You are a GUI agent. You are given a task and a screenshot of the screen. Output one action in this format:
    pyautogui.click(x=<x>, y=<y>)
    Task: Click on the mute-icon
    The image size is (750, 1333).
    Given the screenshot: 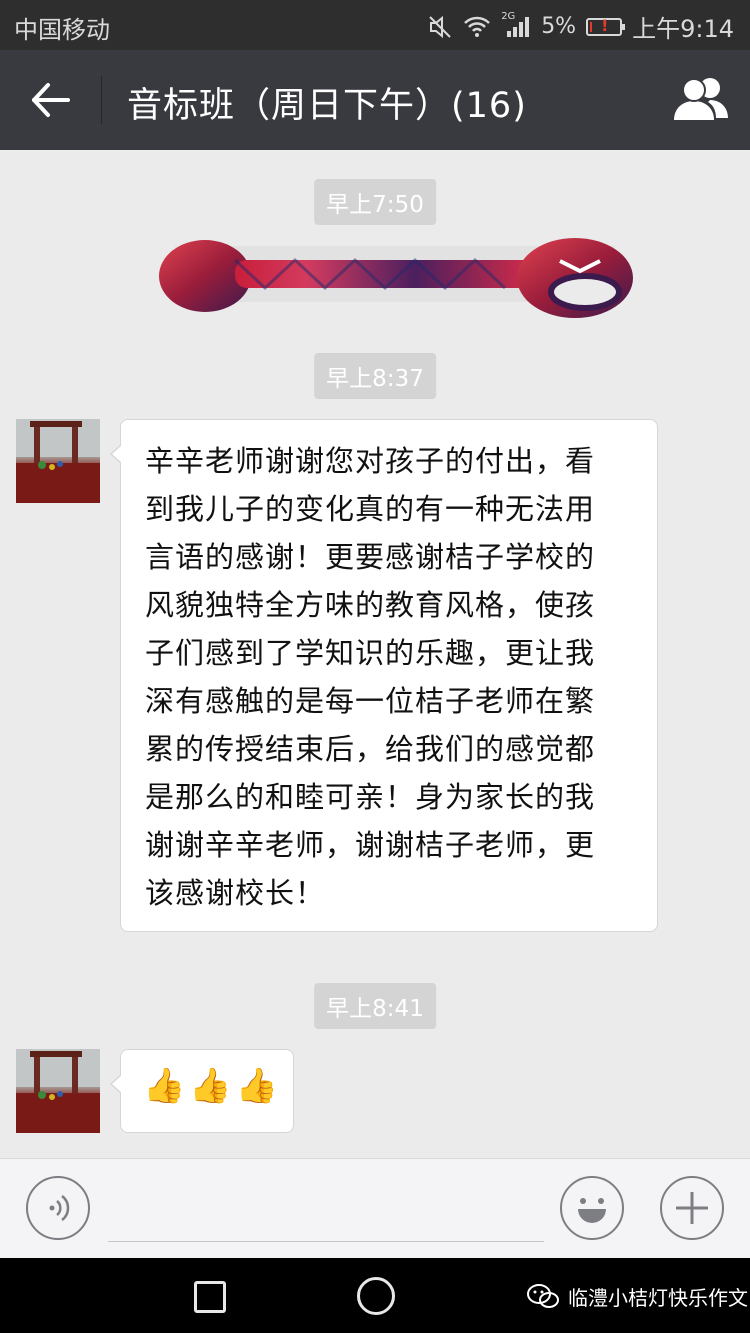 What is the action you would take?
    pyautogui.click(x=440, y=26)
    